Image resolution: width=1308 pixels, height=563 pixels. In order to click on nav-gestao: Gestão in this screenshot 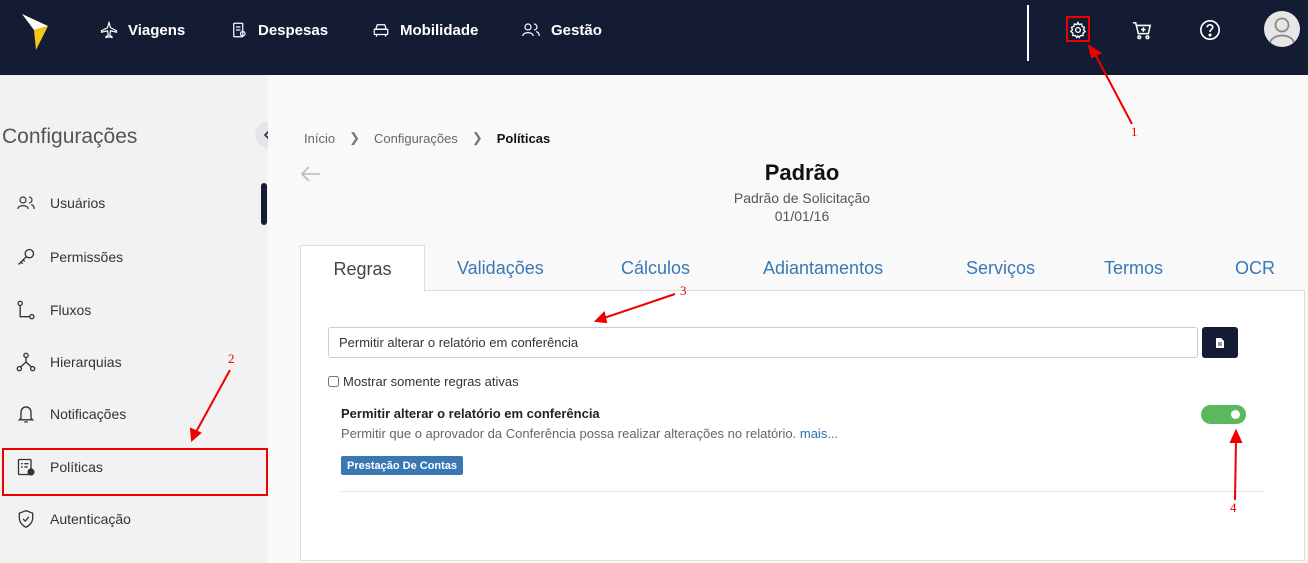, I will do `click(561, 30)`.